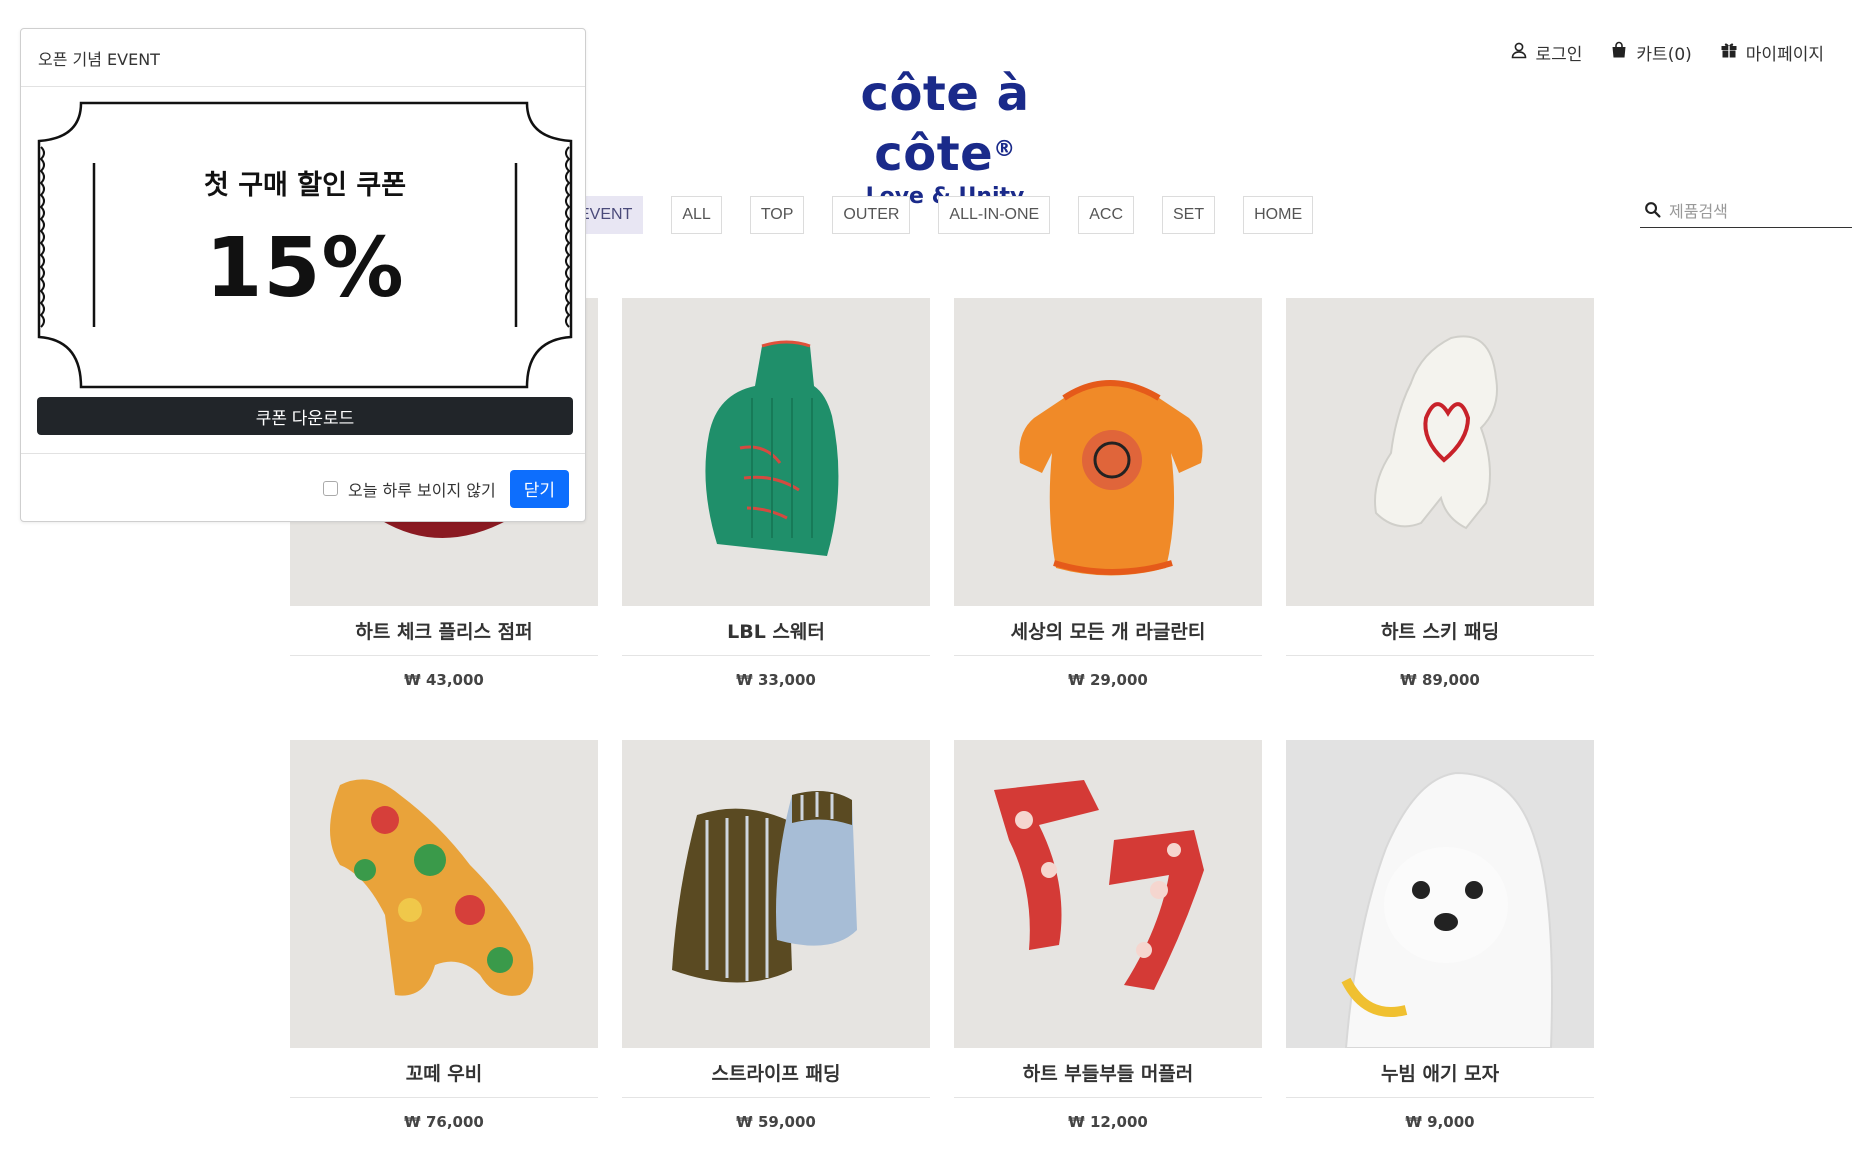 This screenshot has width=1874, height=1164. What do you see at coordinates (696, 215) in the screenshot?
I see `nav-all: ALL` at bounding box center [696, 215].